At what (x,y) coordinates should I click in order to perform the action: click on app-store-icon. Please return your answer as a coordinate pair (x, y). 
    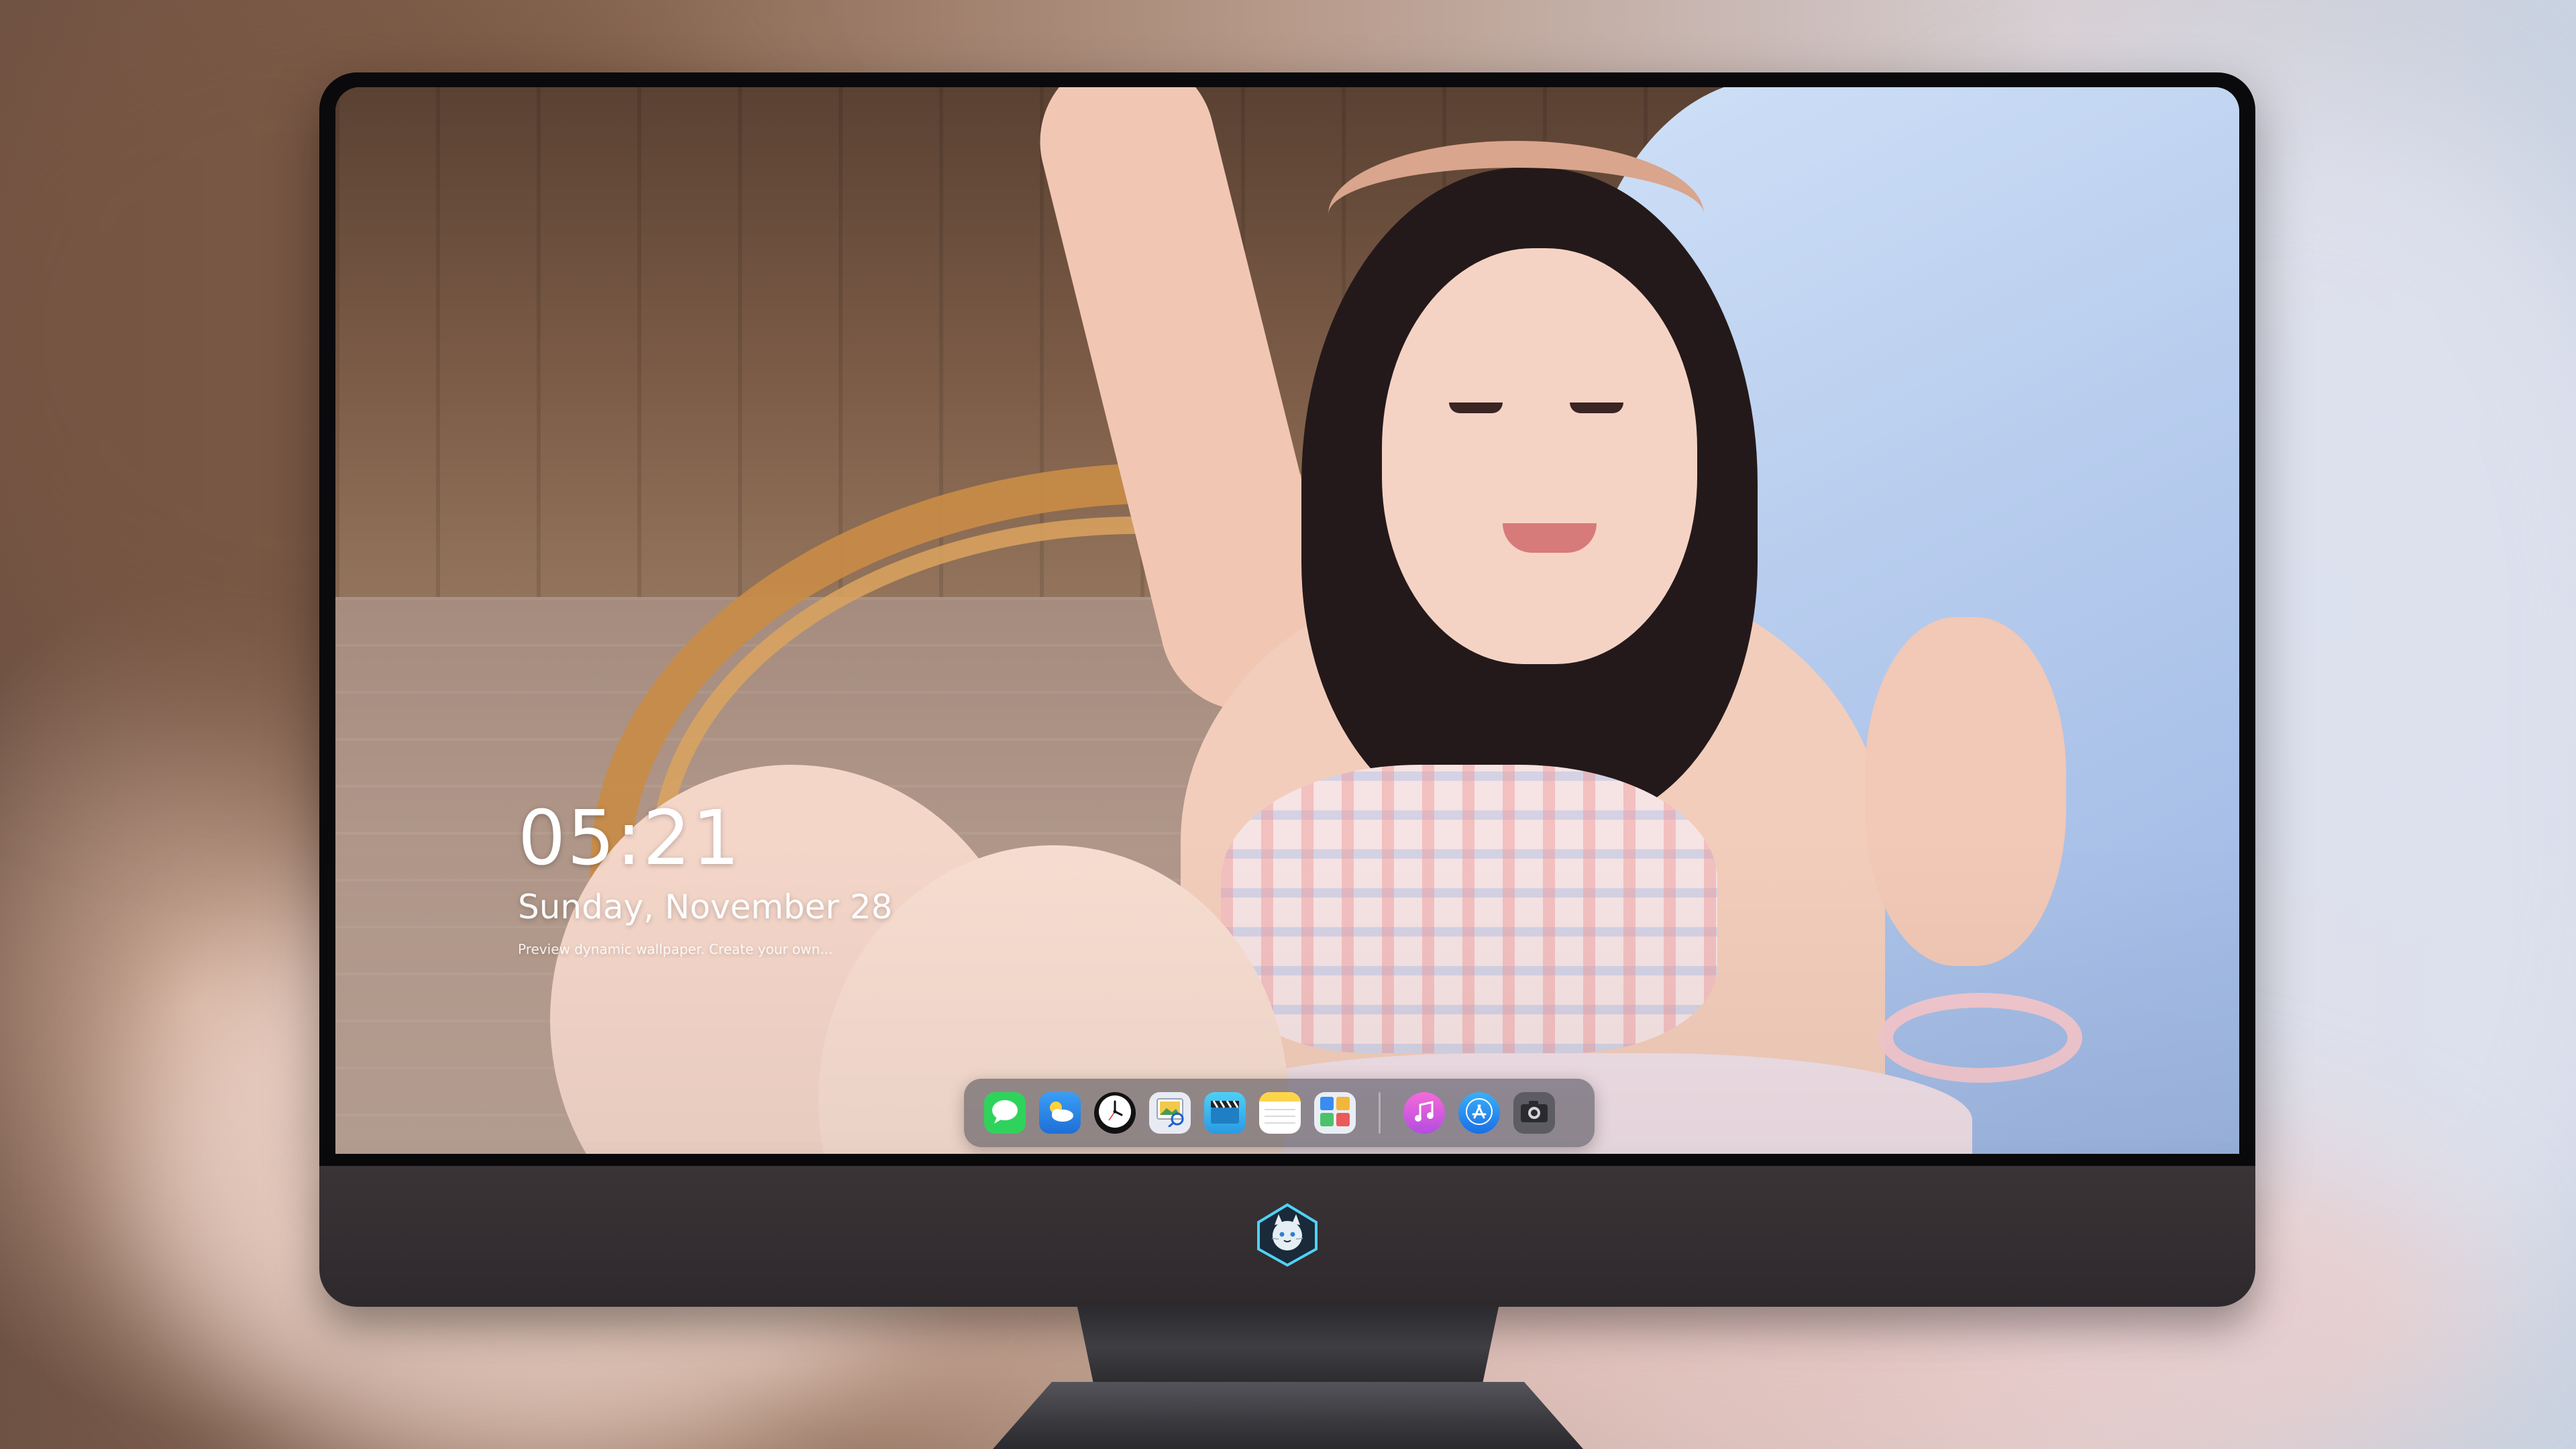
    Looking at the image, I should click on (1479, 1113).